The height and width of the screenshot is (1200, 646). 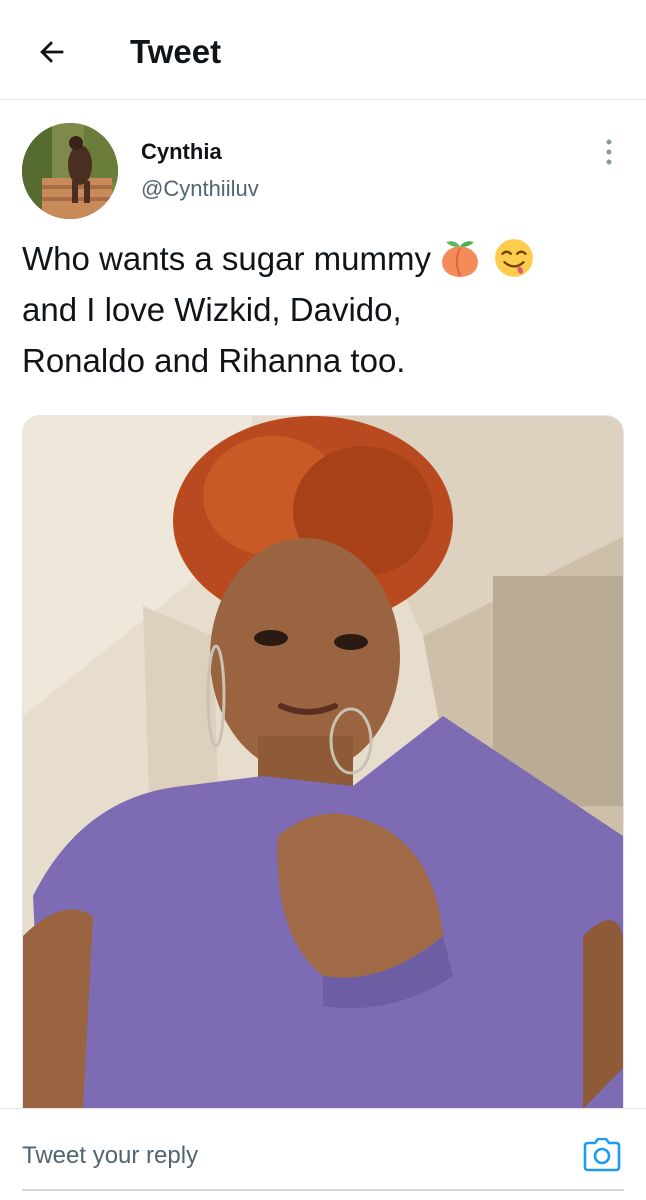 What do you see at coordinates (176, 51) in the screenshot?
I see `page-title: Tweet` at bounding box center [176, 51].